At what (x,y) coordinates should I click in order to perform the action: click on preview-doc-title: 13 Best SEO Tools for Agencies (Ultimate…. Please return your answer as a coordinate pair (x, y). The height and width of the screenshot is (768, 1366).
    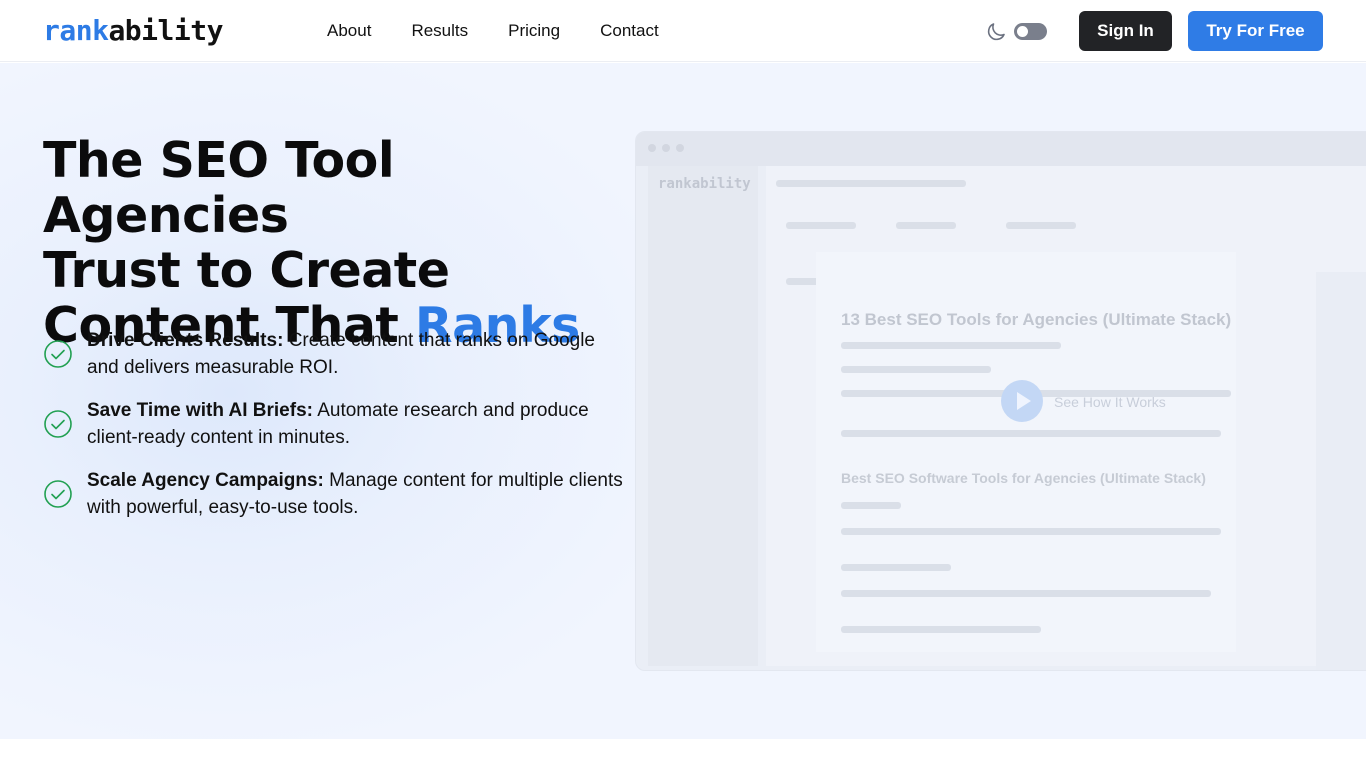
    Looking at the image, I should click on (1036, 319).